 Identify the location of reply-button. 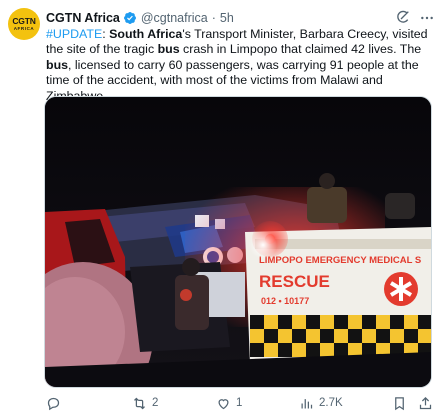
(56, 403).